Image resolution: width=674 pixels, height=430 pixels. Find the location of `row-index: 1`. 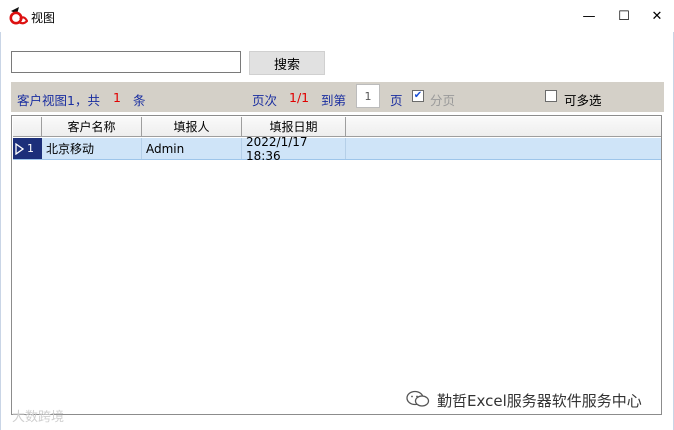

row-index: 1 is located at coordinates (30, 148).